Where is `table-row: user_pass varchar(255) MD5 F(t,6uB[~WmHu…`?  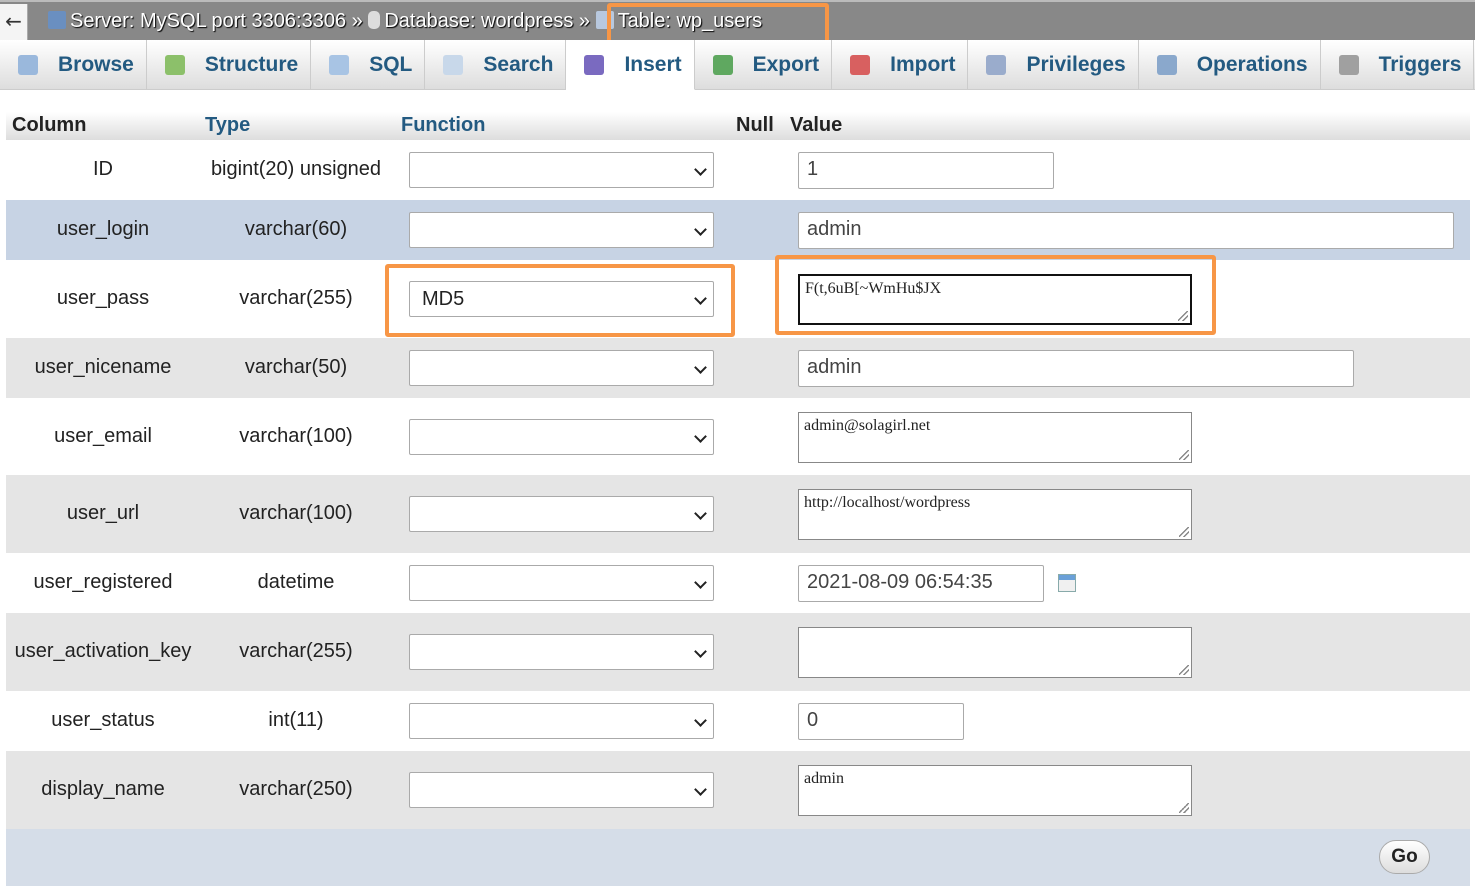 table-row: user_pass varchar(255) MD5 F(t,6uB[~WmHu… is located at coordinates (738, 299).